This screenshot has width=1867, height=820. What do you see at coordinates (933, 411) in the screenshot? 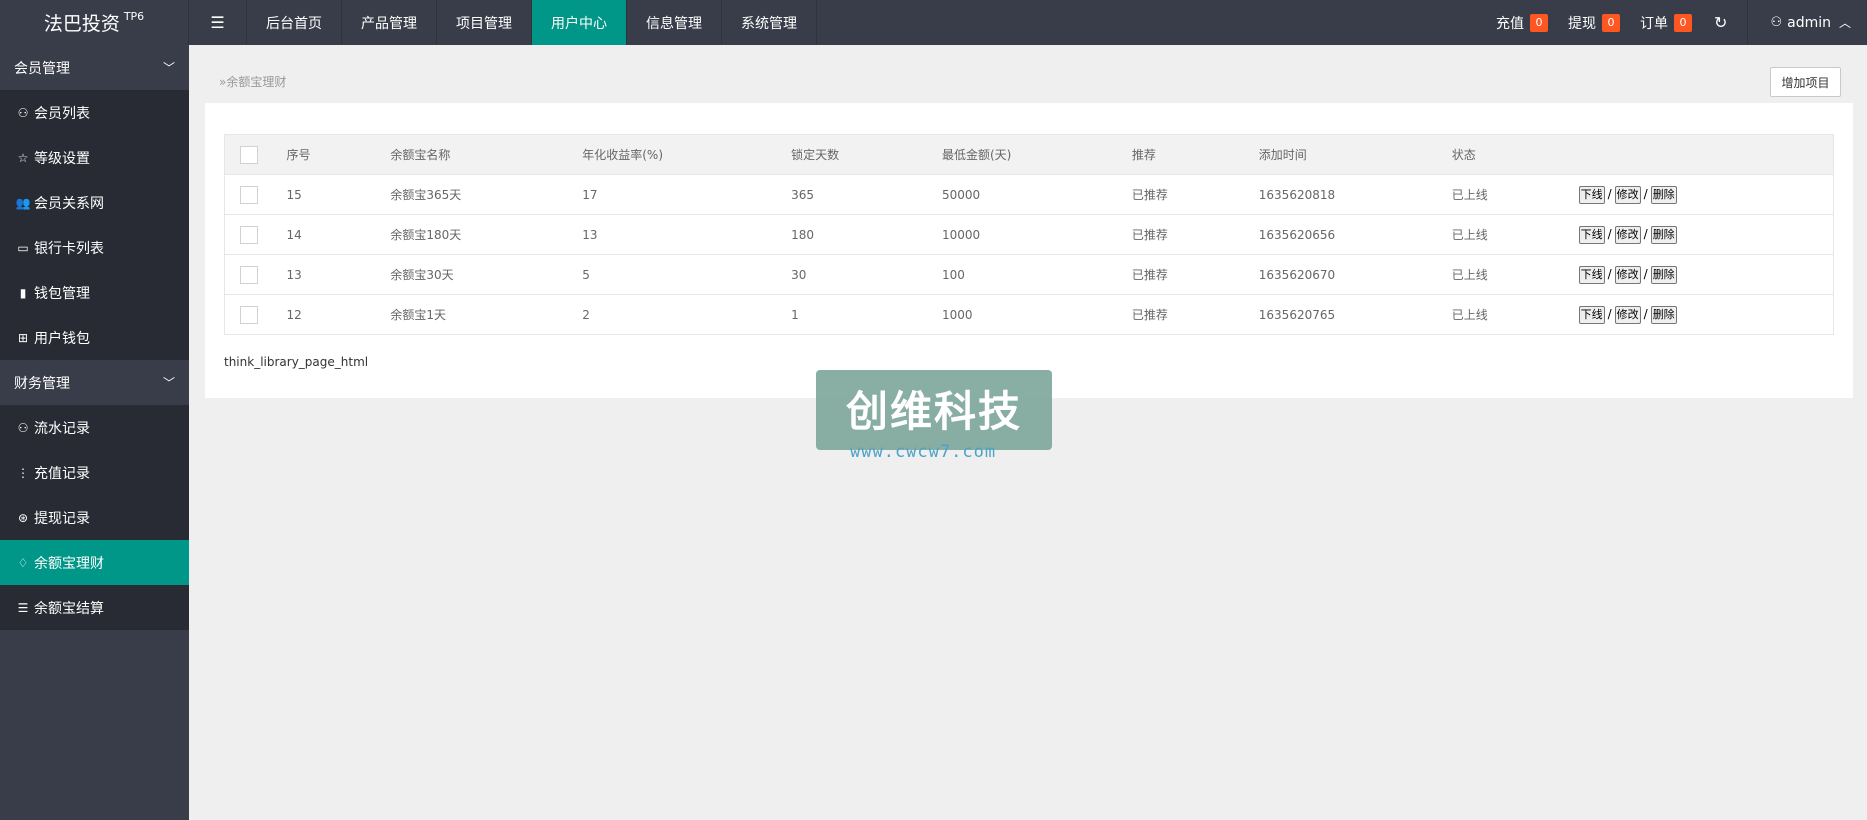
I see `watermark-title: 创维科技` at bounding box center [933, 411].